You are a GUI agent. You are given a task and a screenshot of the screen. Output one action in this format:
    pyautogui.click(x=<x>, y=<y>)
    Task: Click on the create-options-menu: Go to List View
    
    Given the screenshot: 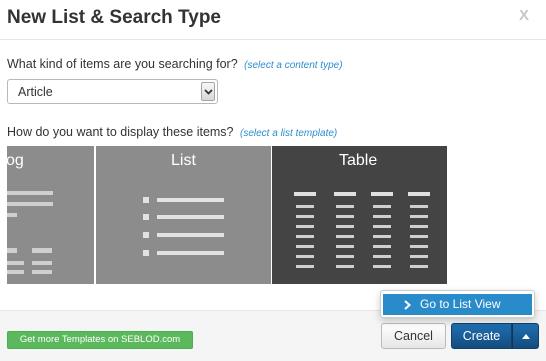 What is the action you would take?
    pyautogui.click(x=457, y=304)
    